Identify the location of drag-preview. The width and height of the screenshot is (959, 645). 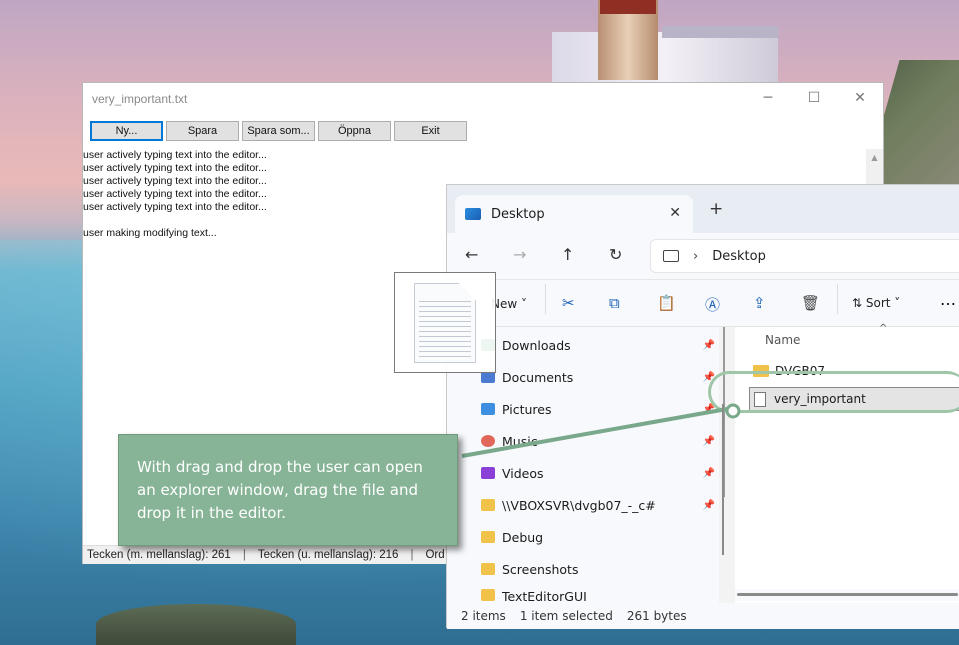
(445, 322).